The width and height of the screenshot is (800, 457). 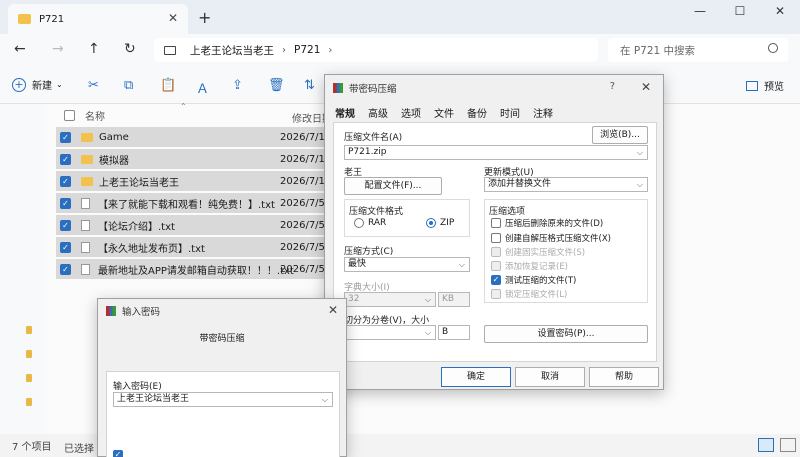 I want to click on file-date: 2026/7/5, so click(x=302, y=269).